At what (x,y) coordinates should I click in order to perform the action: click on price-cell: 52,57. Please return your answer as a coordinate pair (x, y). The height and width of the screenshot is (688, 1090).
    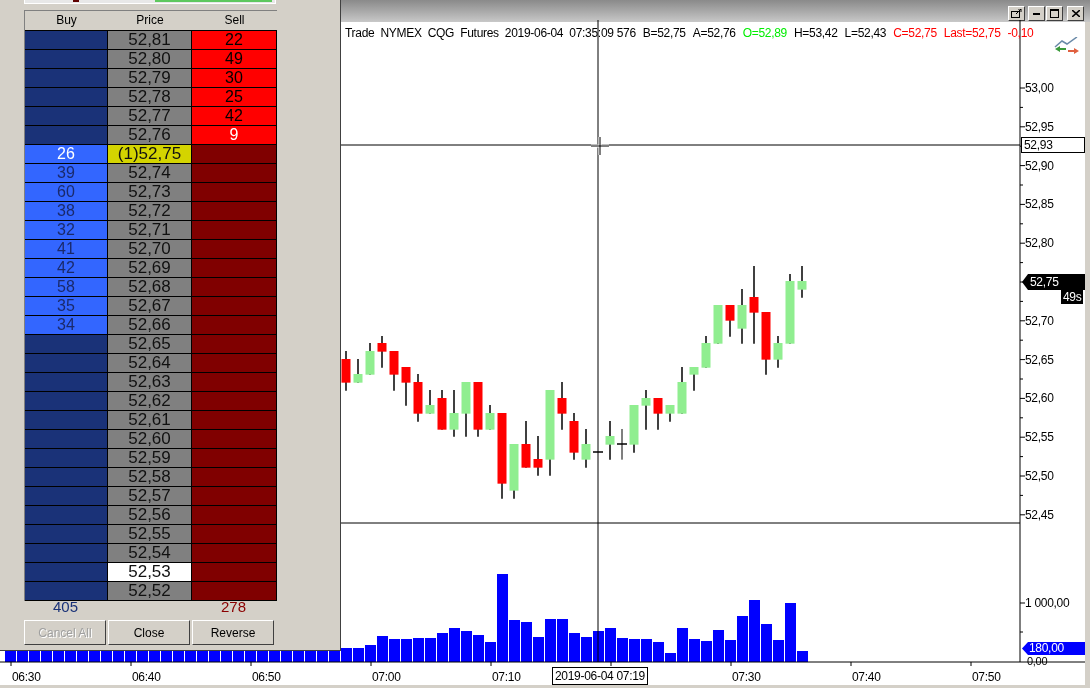
    Looking at the image, I should click on (150, 496).